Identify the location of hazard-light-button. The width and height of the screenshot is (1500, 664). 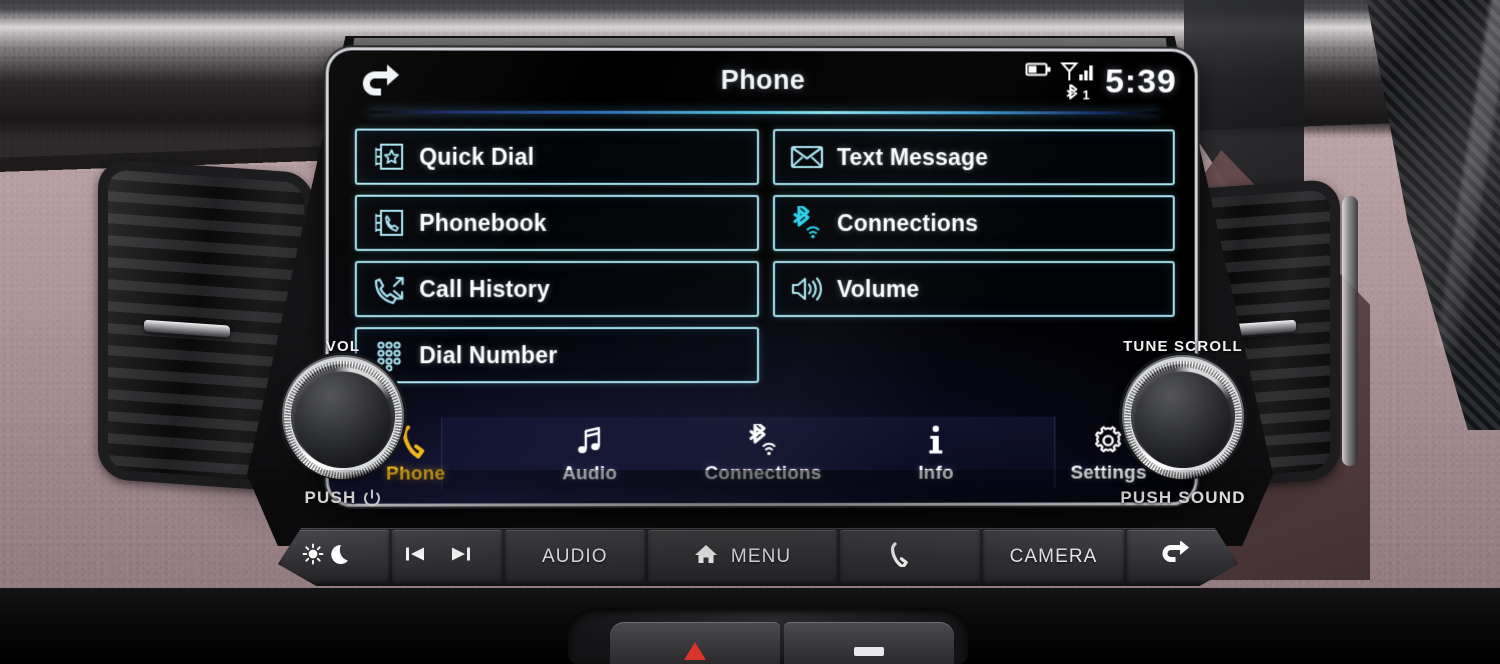
(695, 643).